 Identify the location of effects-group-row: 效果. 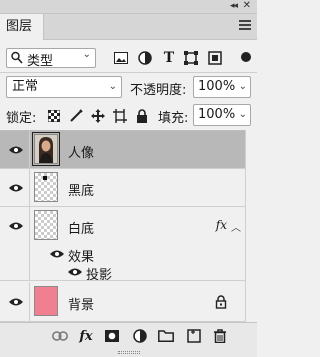
(122, 255).